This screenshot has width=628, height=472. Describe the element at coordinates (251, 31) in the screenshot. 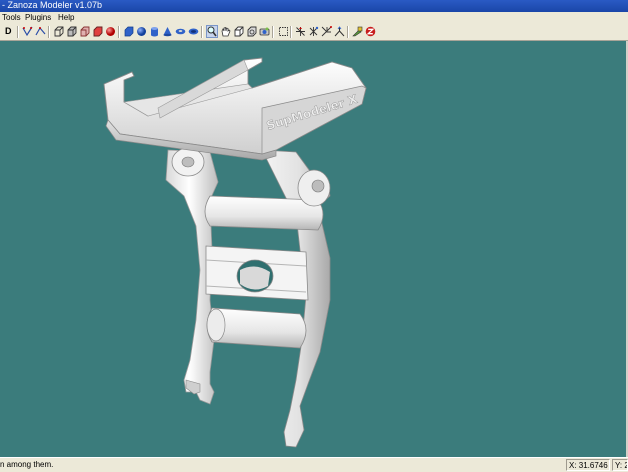

I see `fit-view-icon` at that location.